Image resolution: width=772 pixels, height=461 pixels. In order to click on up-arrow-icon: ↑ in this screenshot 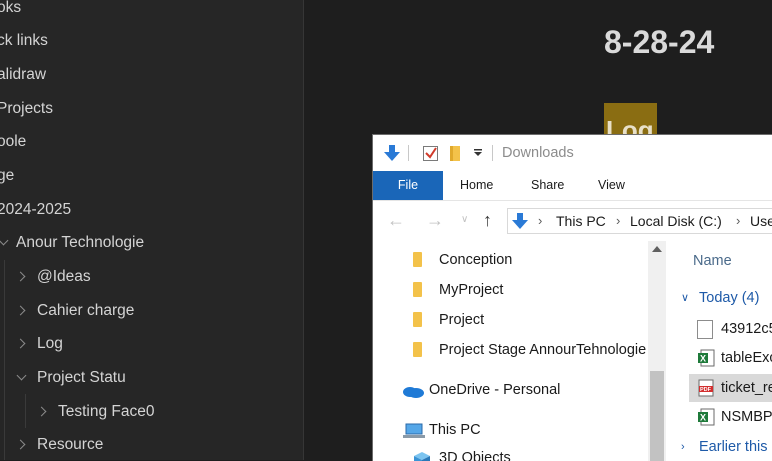, I will do `click(487, 220)`.